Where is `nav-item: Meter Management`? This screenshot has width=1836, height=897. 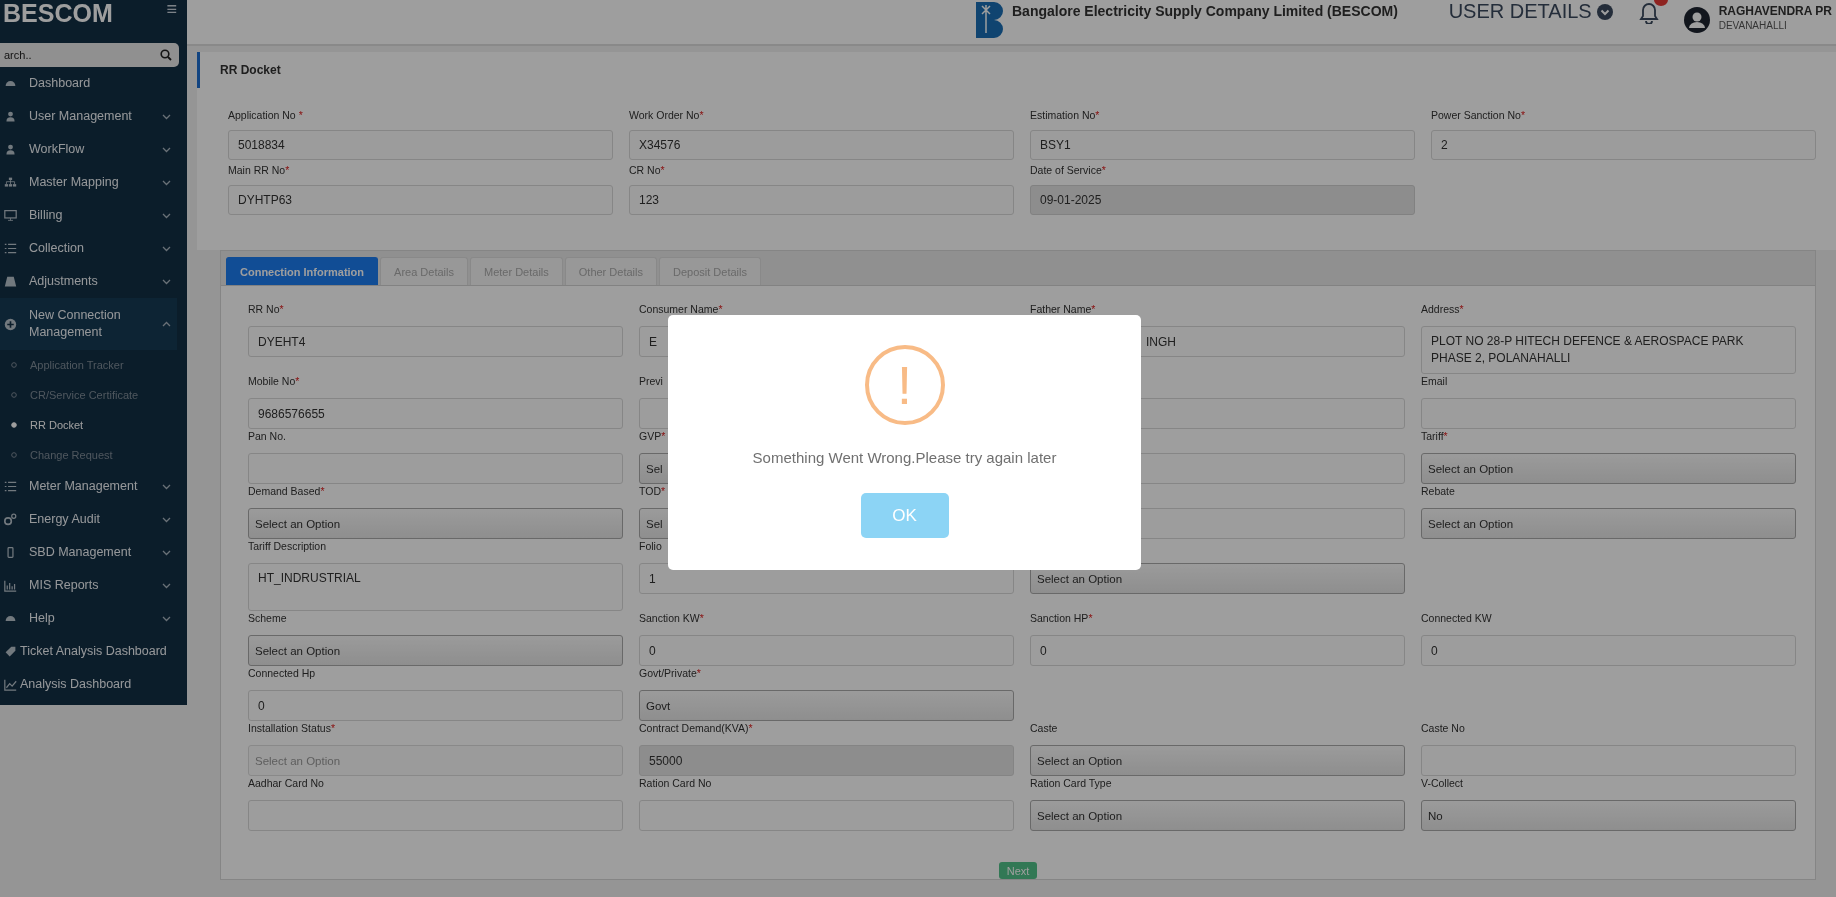
nav-item: Meter Management is located at coordinates (93, 486).